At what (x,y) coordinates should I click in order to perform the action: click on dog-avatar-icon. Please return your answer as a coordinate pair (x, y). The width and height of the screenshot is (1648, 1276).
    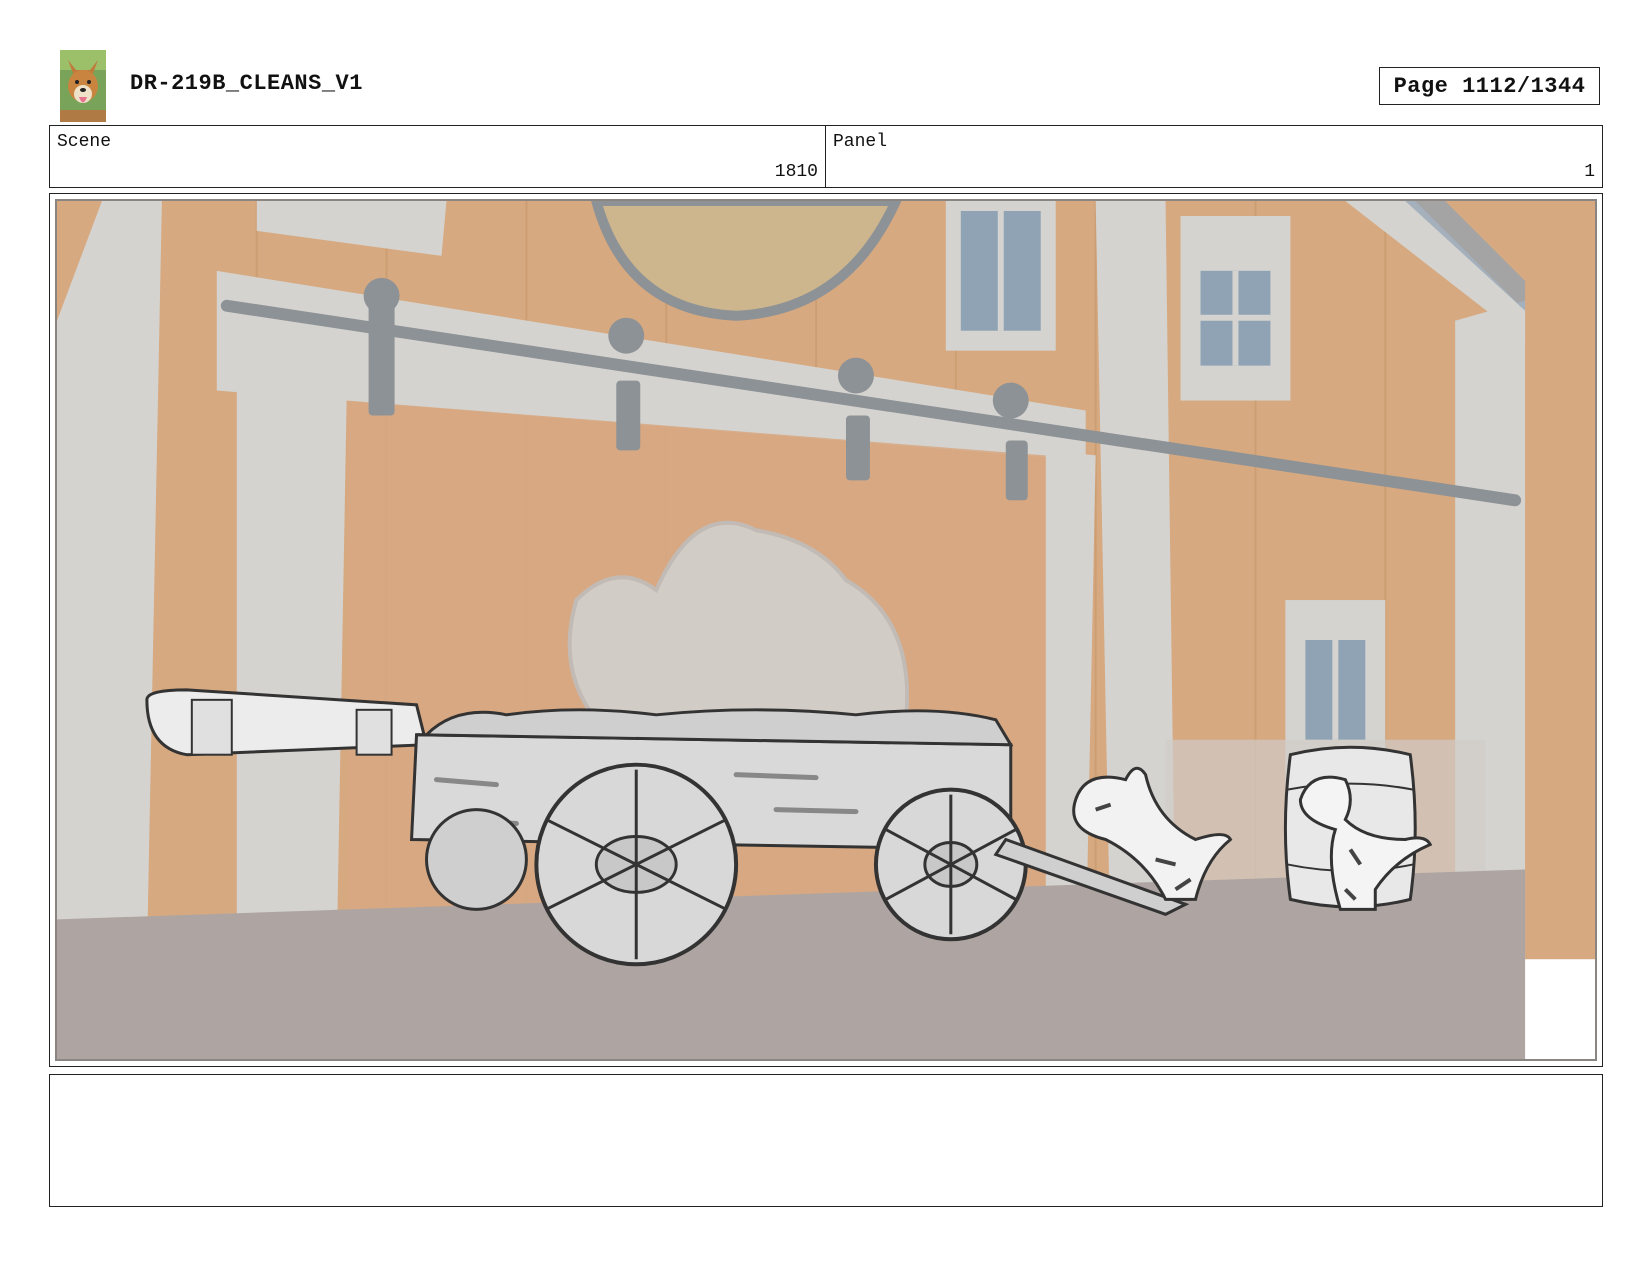
    Looking at the image, I should click on (83, 86).